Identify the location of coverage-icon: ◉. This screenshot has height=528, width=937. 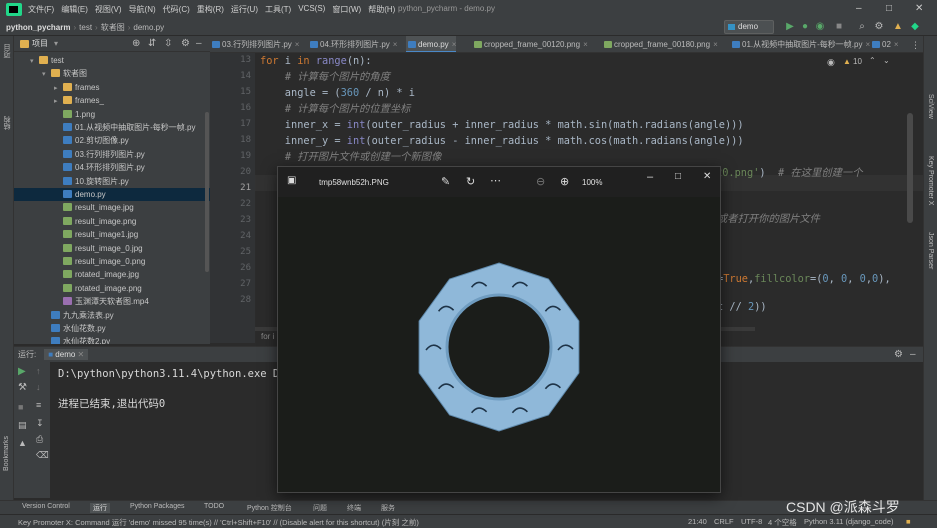
(820, 27).